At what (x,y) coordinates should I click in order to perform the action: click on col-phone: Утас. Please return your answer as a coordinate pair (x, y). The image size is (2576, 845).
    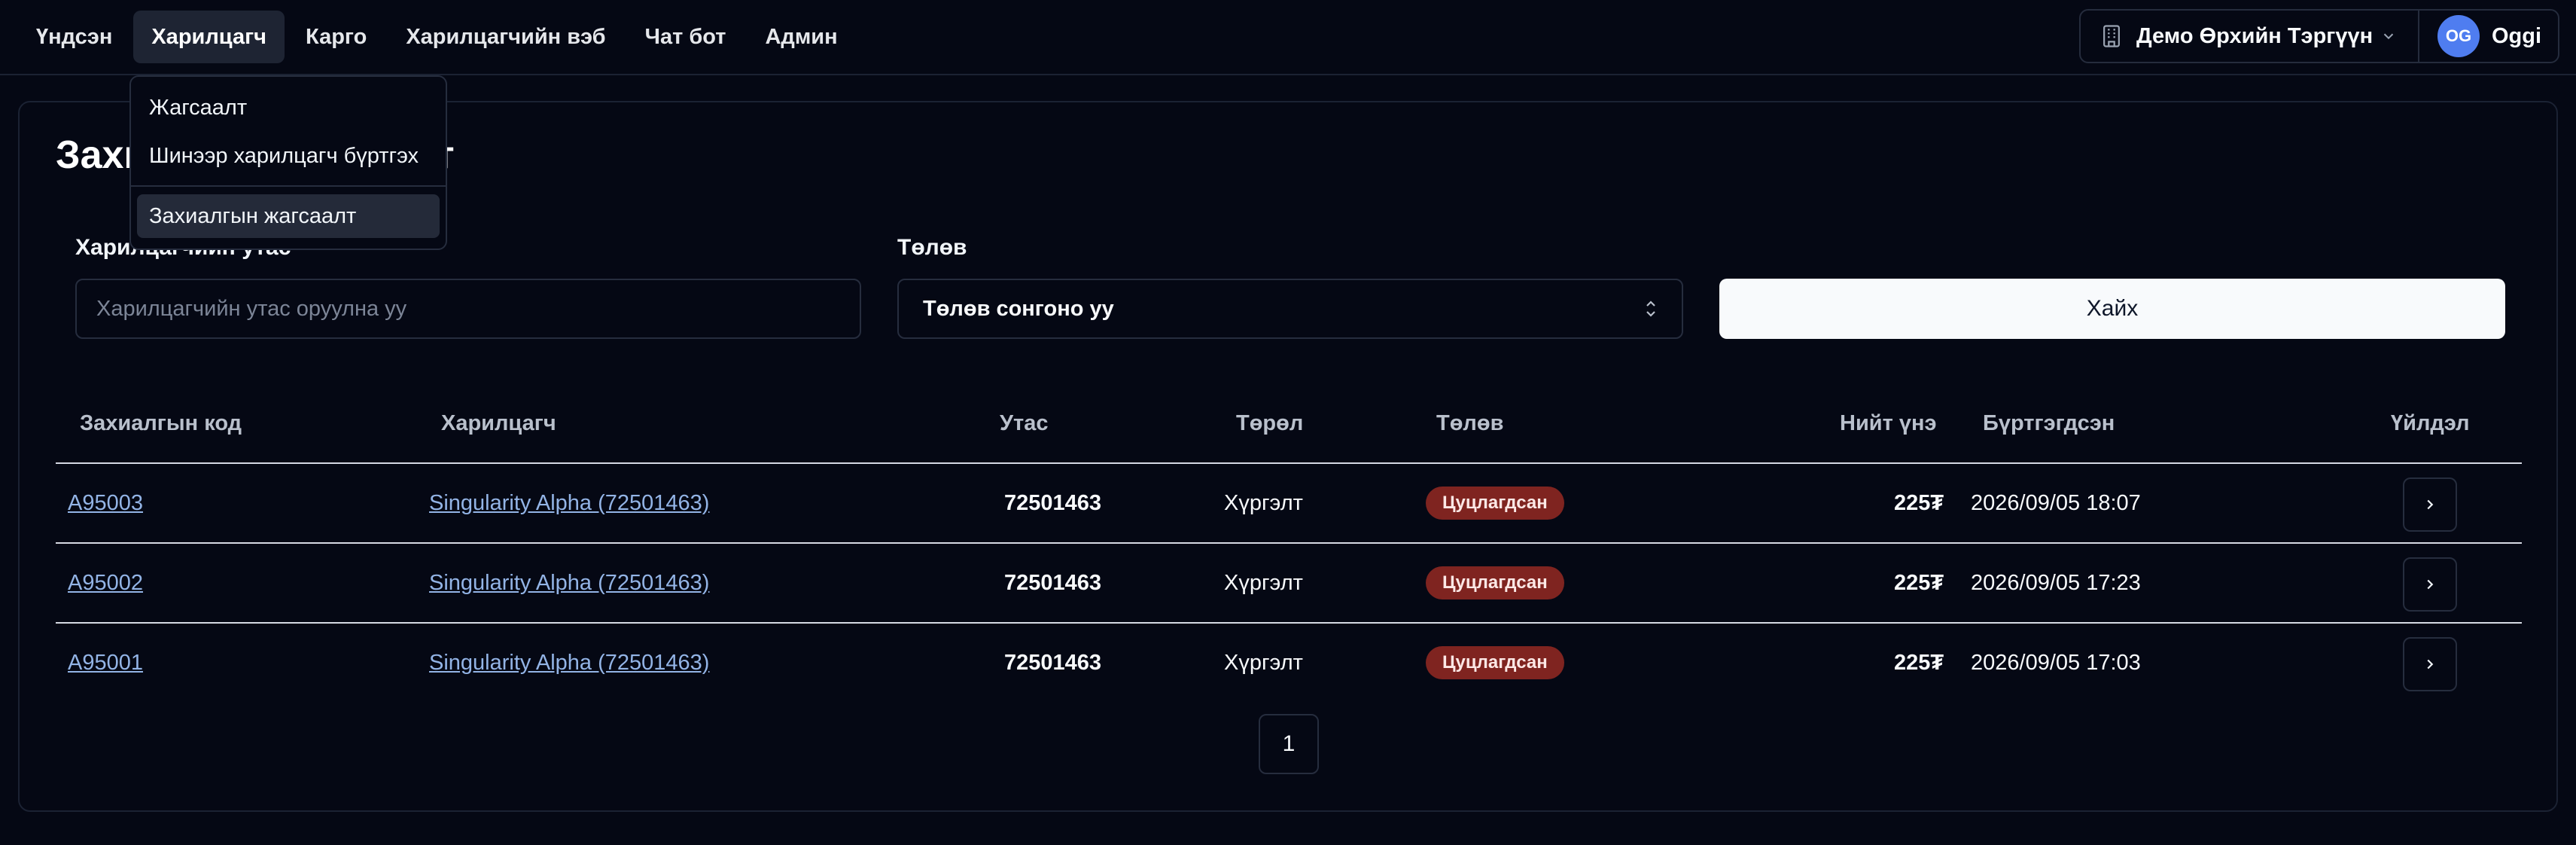
    Looking at the image, I should click on (1024, 423).